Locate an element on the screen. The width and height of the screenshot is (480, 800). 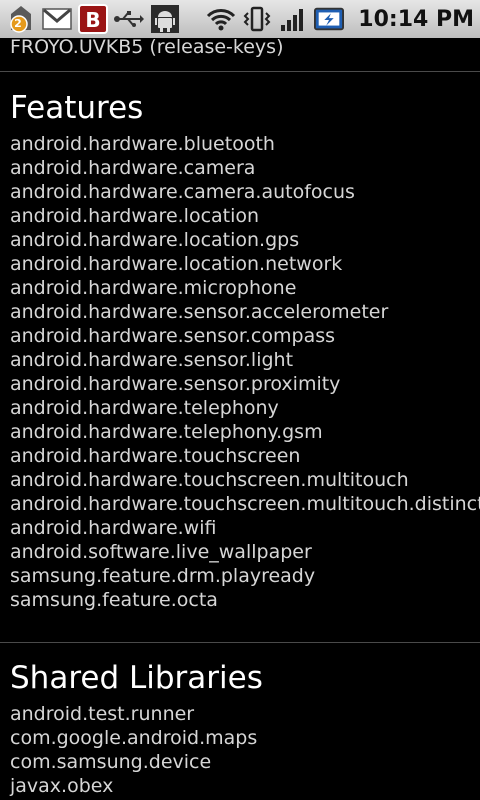
list-item: android.hardware.telephony is located at coordinates (144, 408).